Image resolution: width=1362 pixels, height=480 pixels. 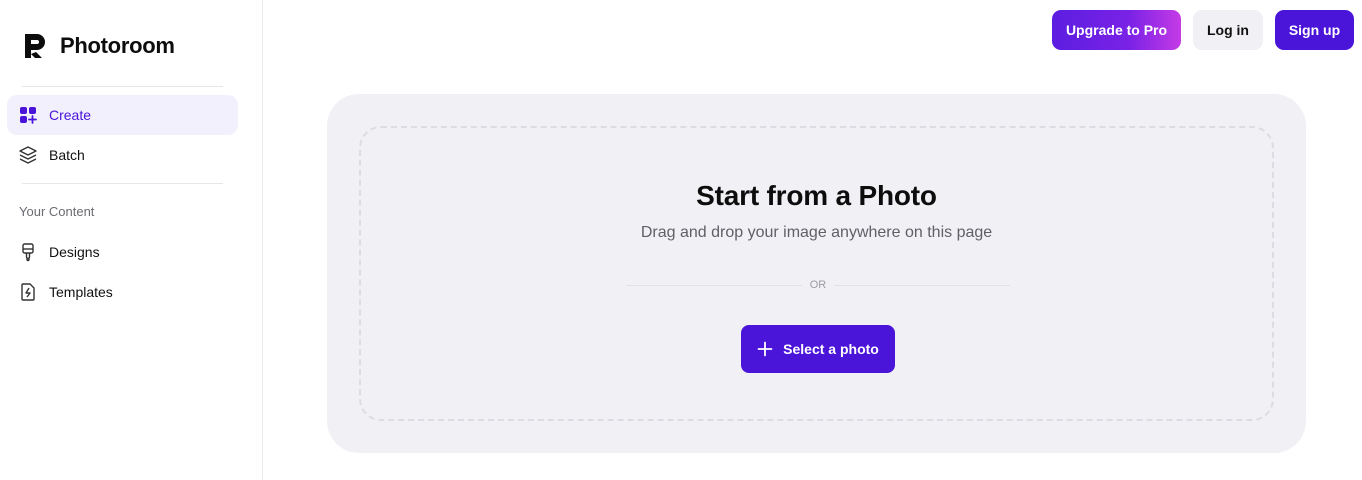 I want to click on or-separator: OR, so click(x=818, y=285).